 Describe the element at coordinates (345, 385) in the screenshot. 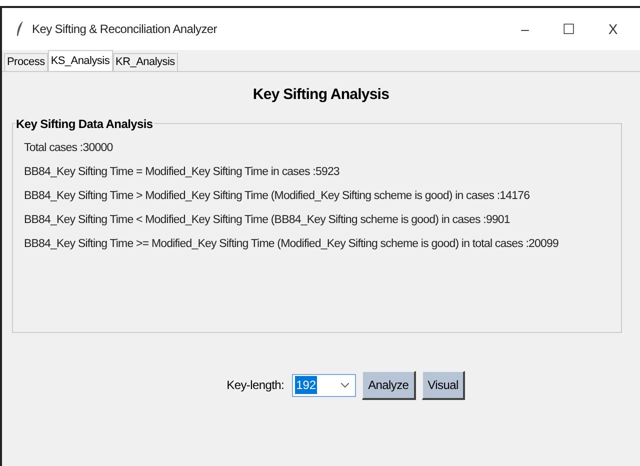

I see `chevron-down-icon` at that location.